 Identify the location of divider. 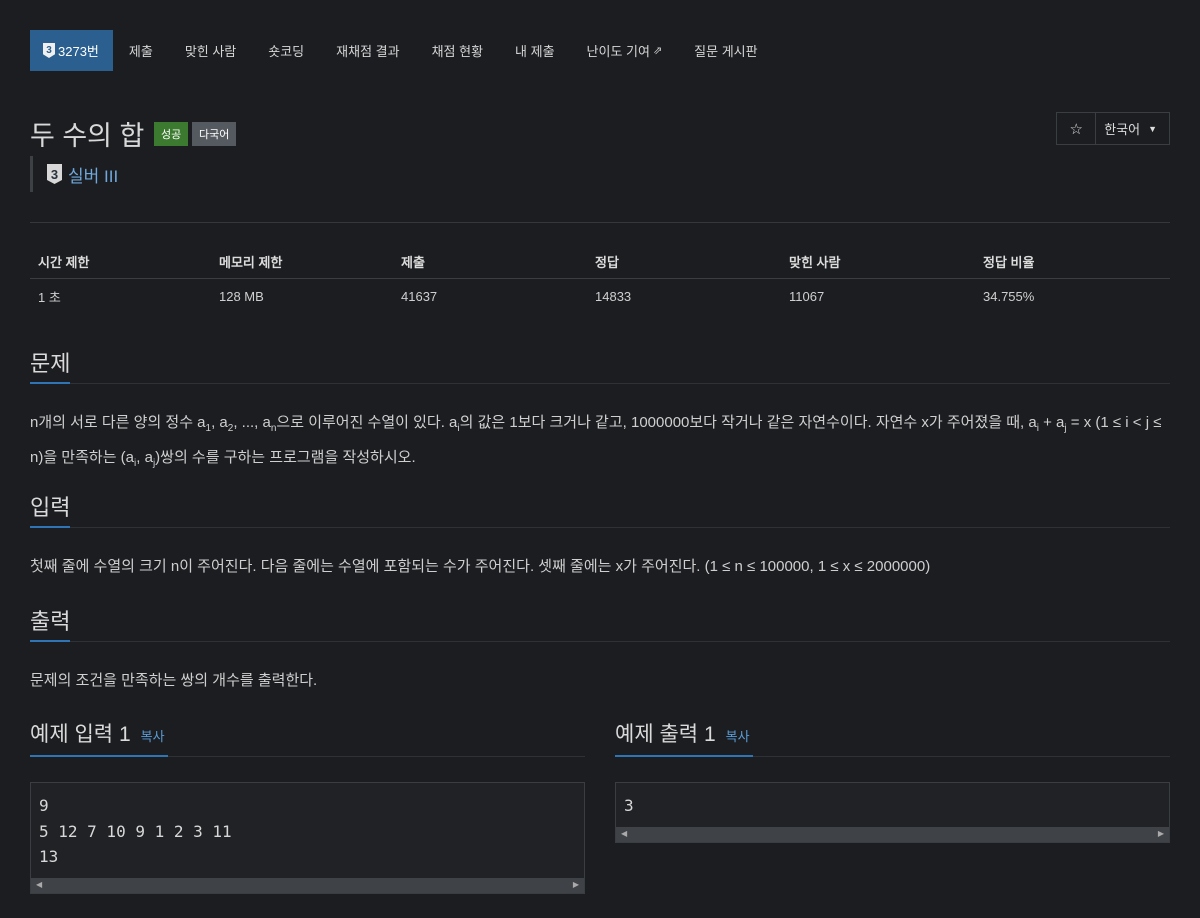
(600, 222).